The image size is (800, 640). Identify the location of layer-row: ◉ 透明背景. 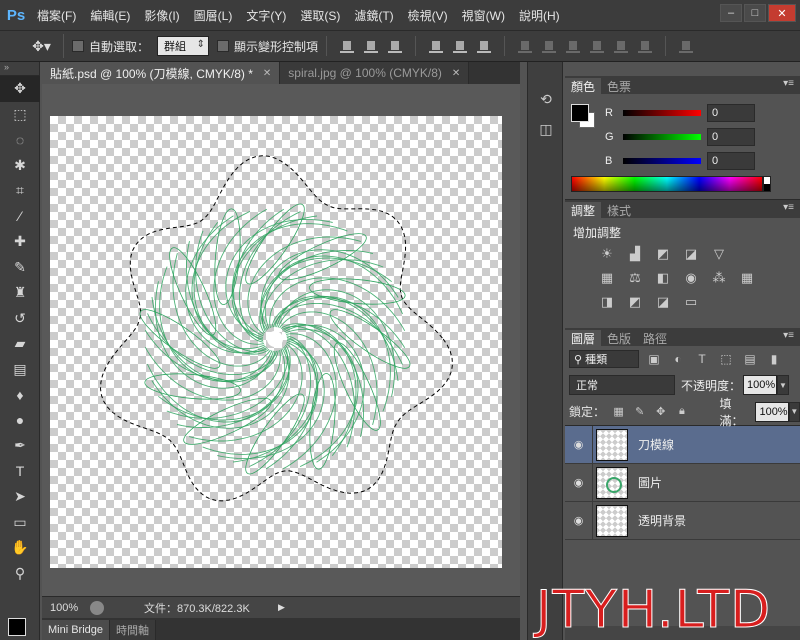
(682, 520).